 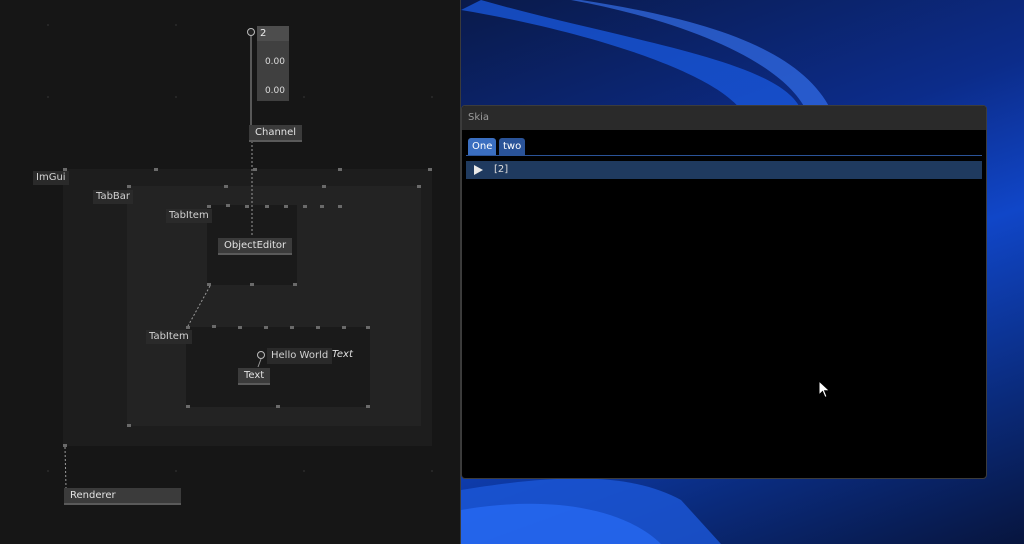 What do you see at coordinates (122, 496) in the screenshot?
I see `renderer-node: Renderer` at bounding box center [122, 496].